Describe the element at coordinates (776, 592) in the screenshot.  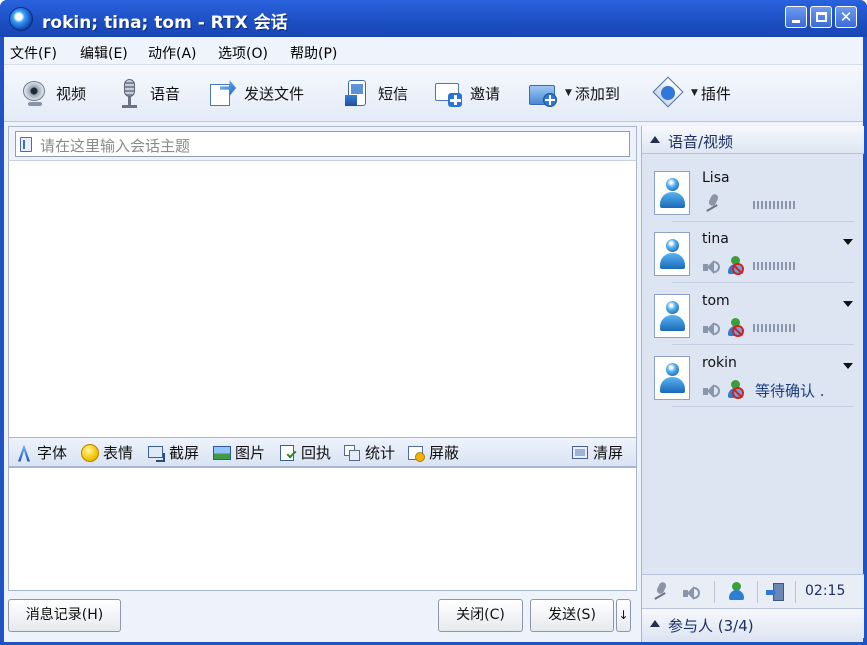
I see `exit-door-icon` at that location.